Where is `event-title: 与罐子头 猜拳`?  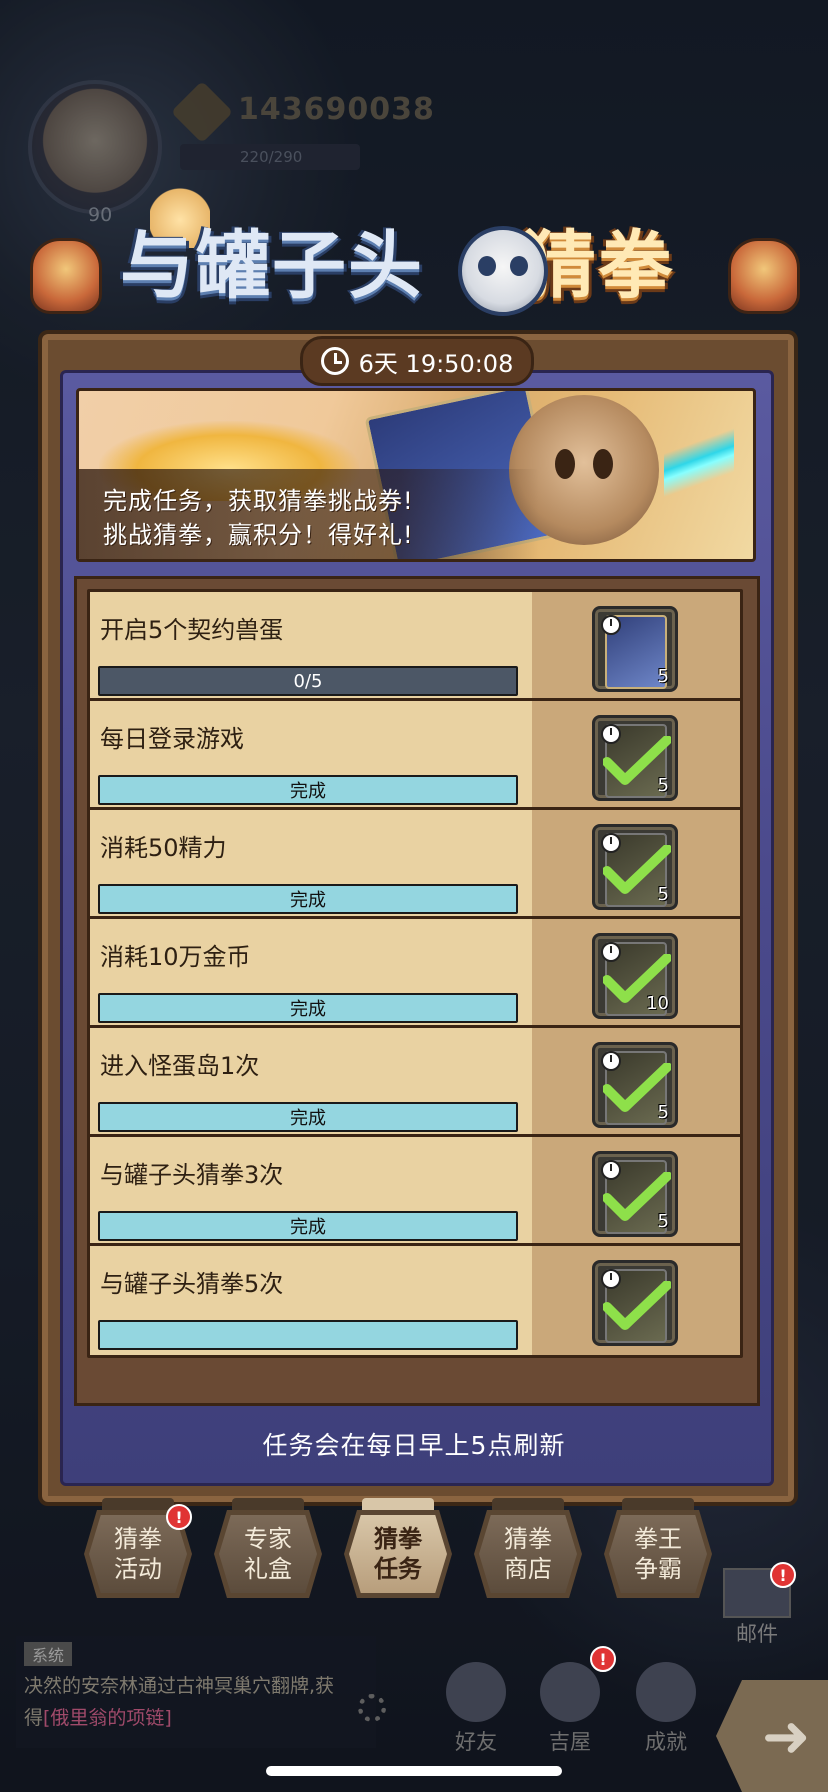
event-title: 与罐子头 猜拳 is located at coordinates (397, 259).